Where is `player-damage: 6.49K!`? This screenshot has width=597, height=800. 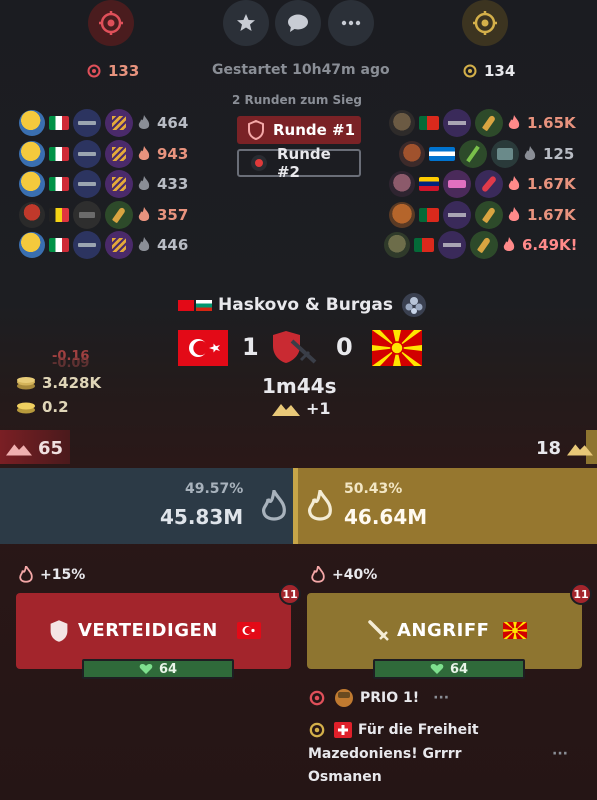 player-damage: 6.49K! is located at coordinates (550, 245).